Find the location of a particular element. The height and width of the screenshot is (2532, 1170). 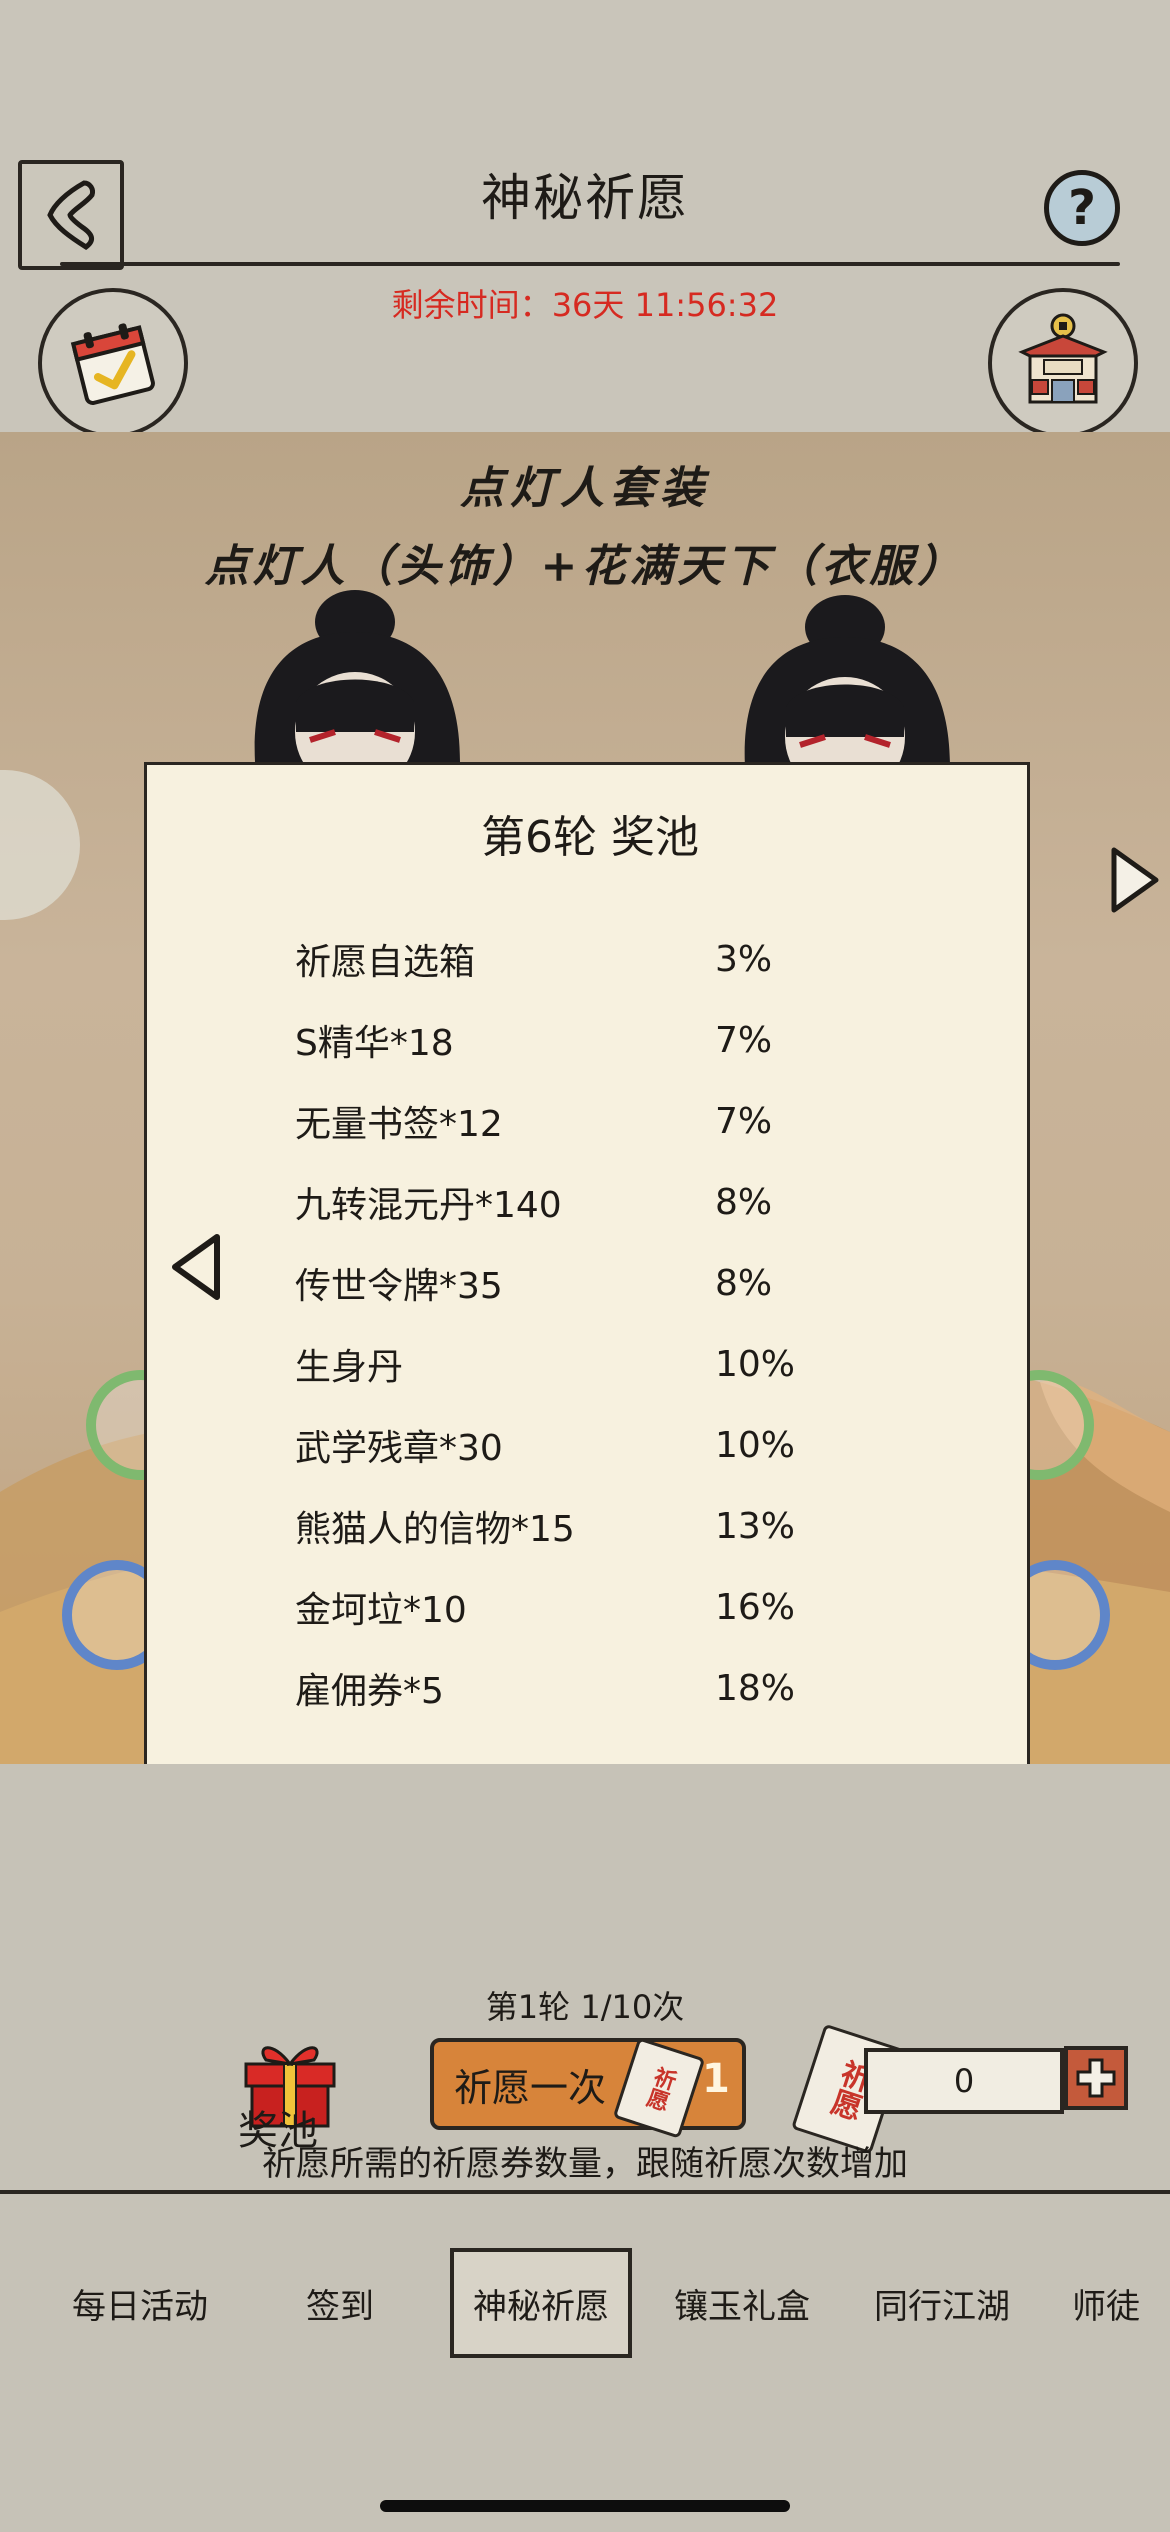

reward-name: 无量书签*12 is located at coordinates (399, 1124).